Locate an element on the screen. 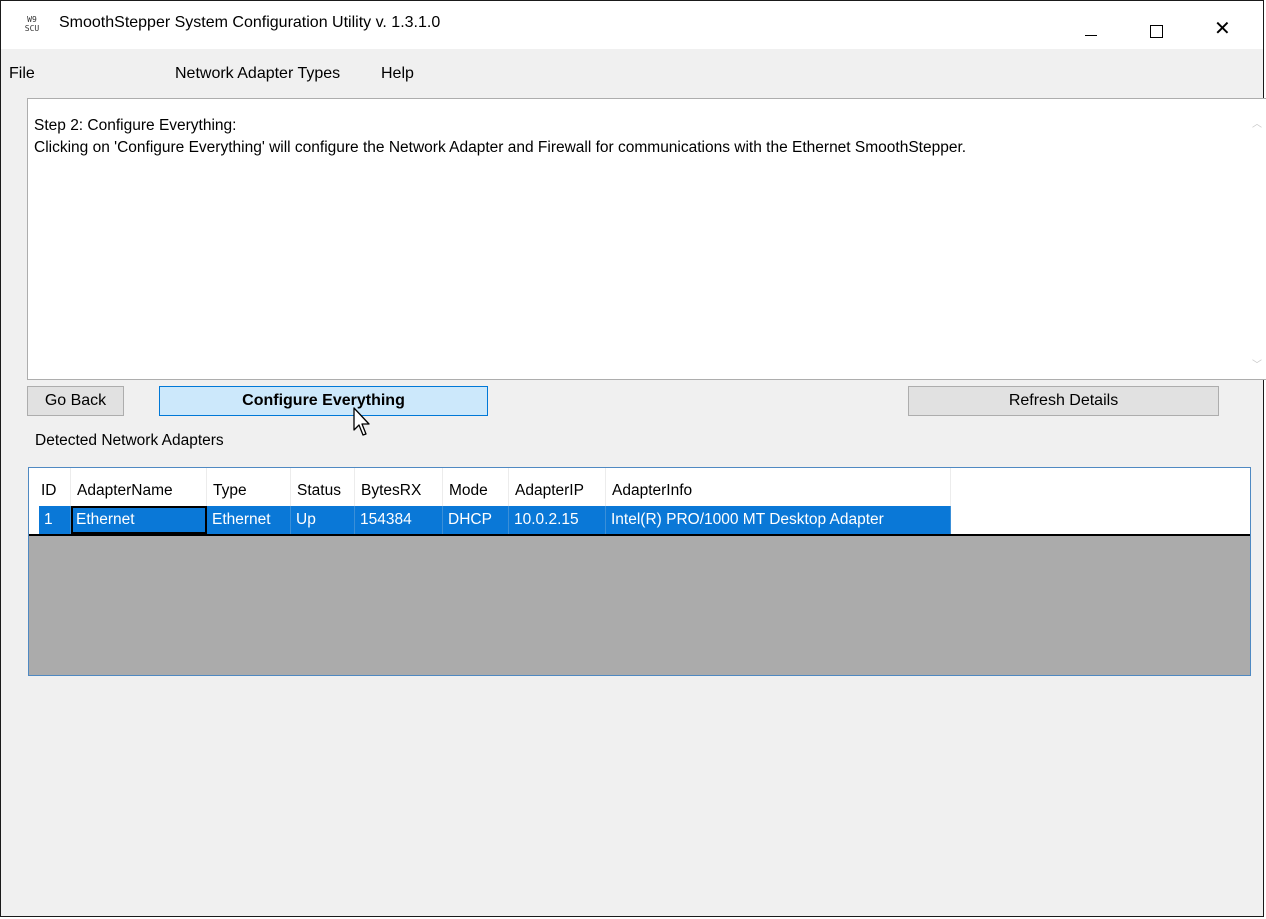 This screenshot has width=1266, height=919. go-back-button: Go Back is located at coordinates (75, 401).